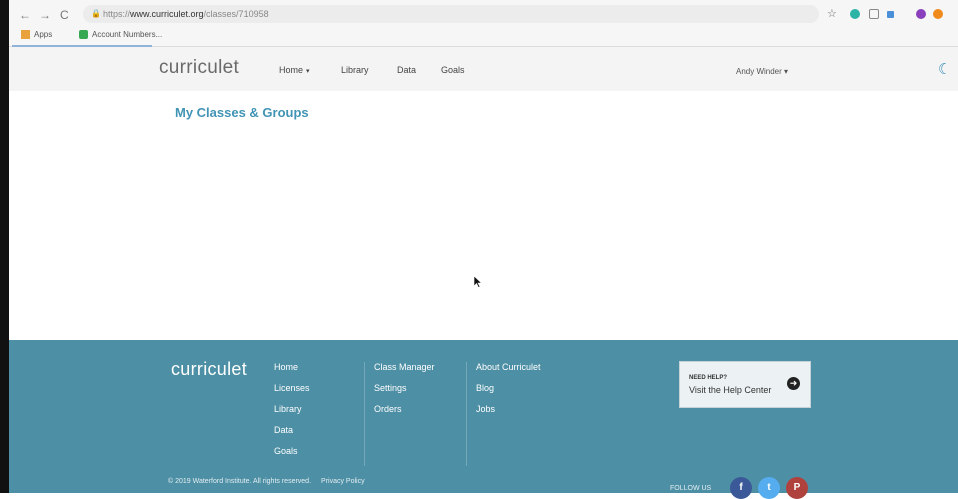 This screenshot has height=499, width=958. I want to click on footer-link-blog: Blog, so click(508, 393).